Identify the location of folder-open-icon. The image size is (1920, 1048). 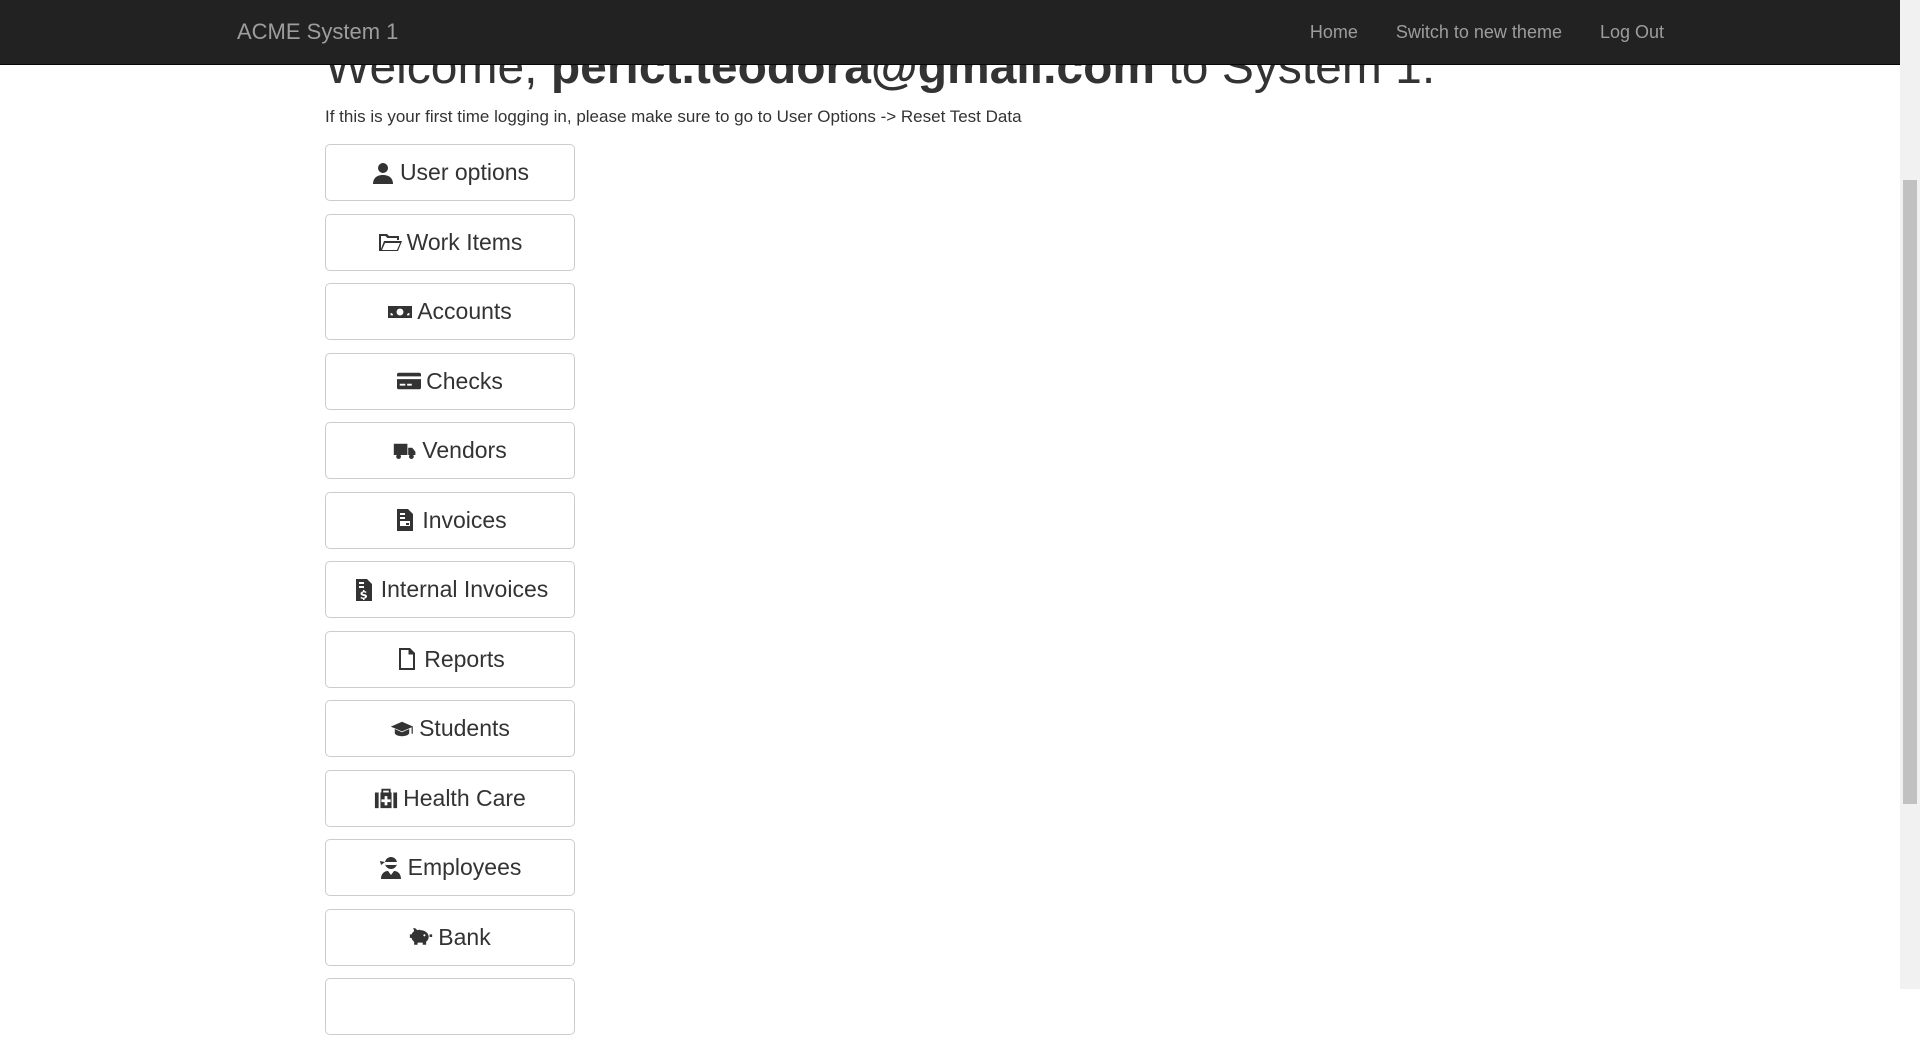
(390, 242).